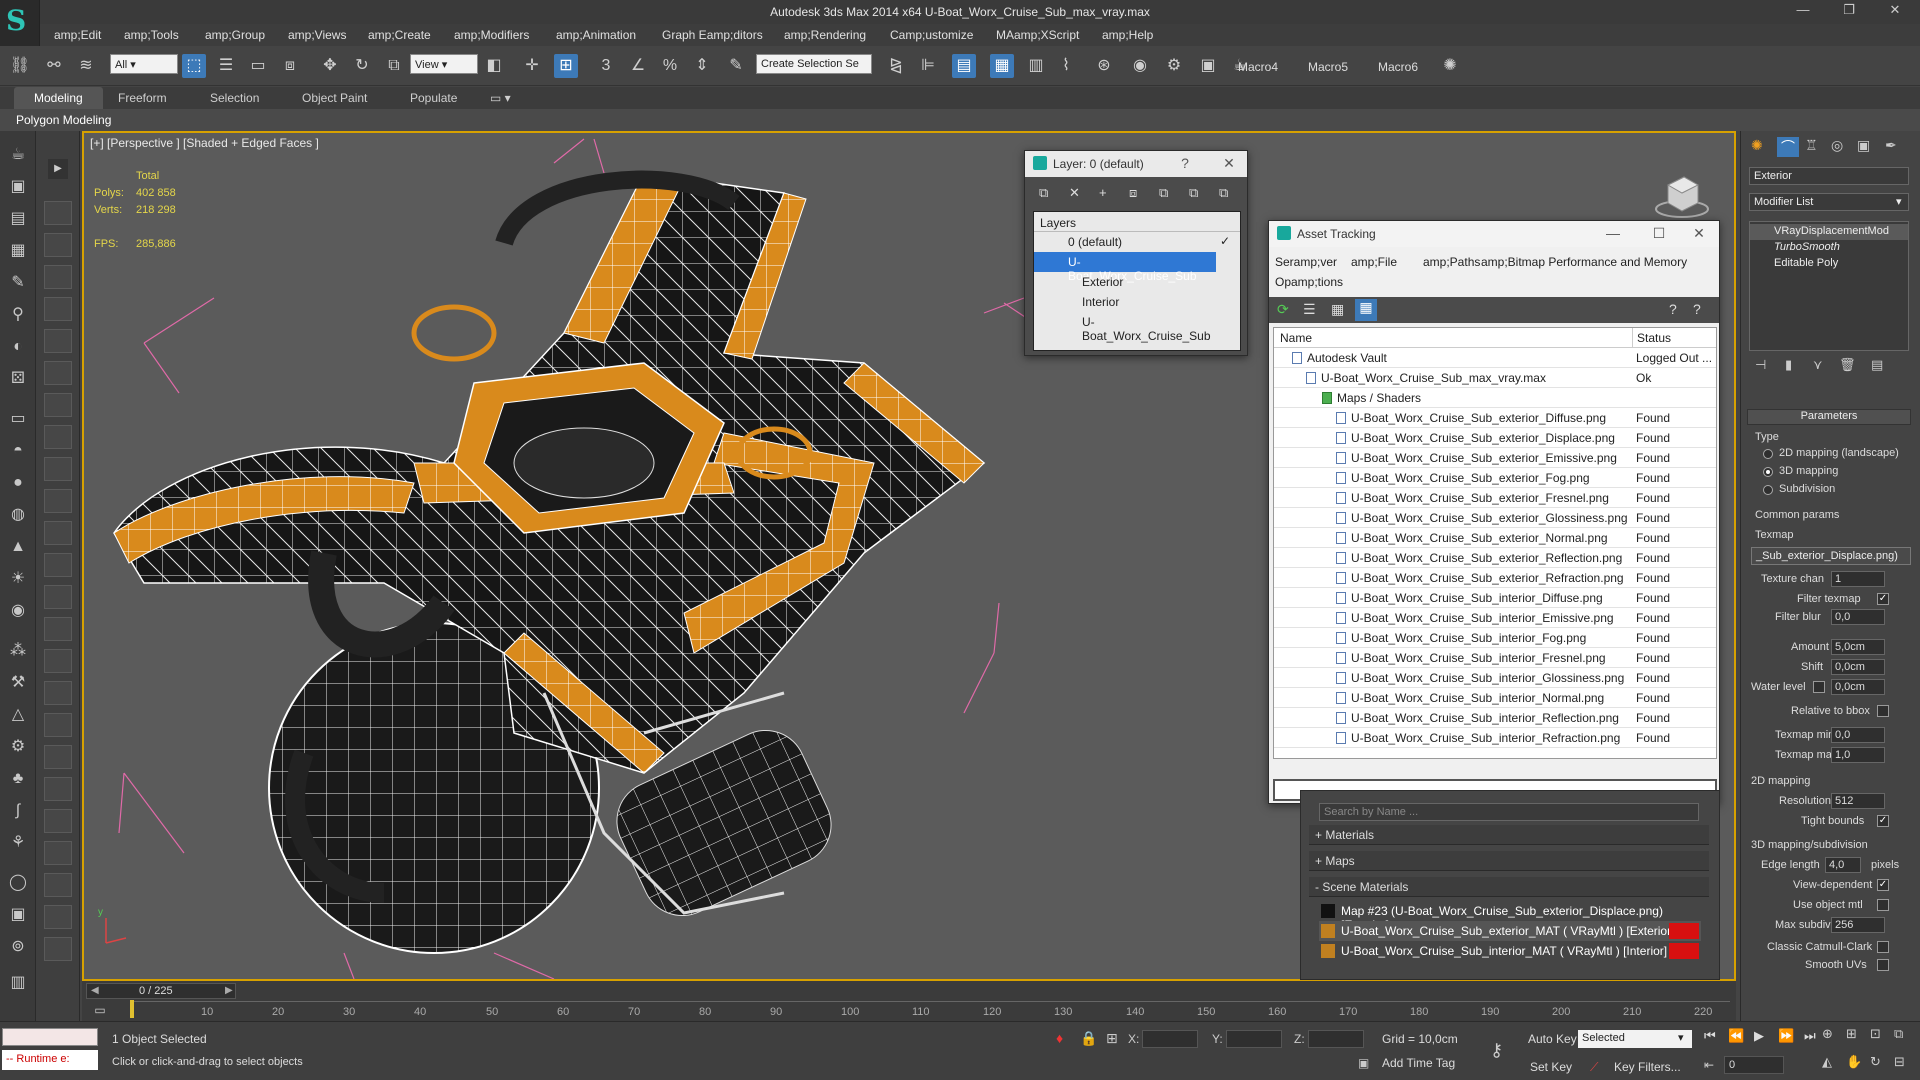 This screenshot has height=1080, width=1920. Describe the element at coordinates (1898, 1034) in the screenshot. I see `zoom-extents-all-icon: ⧉` at that location.